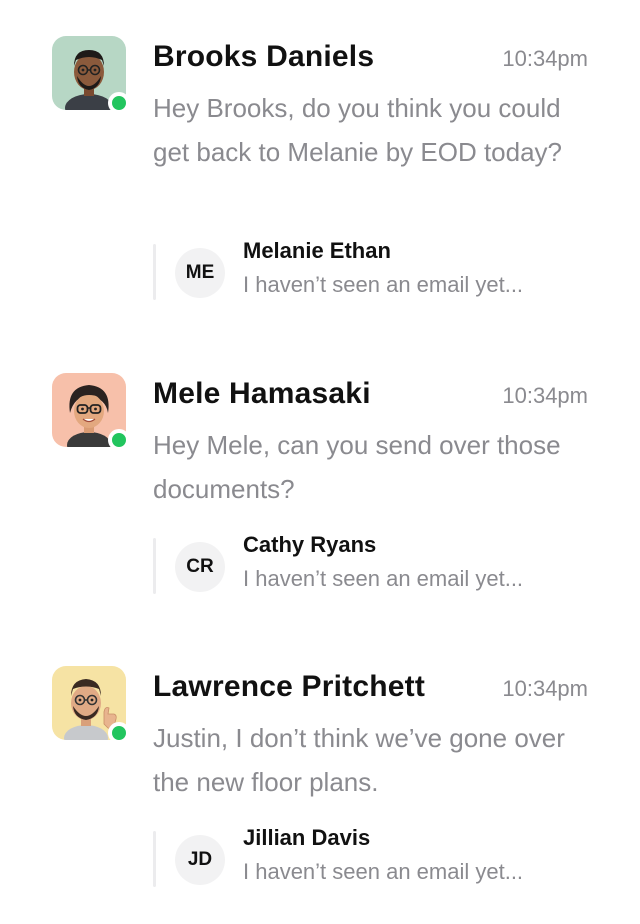 This screenshot has height=924, width=640. I want to click on initials-avatar: ME, so click(200, 273).